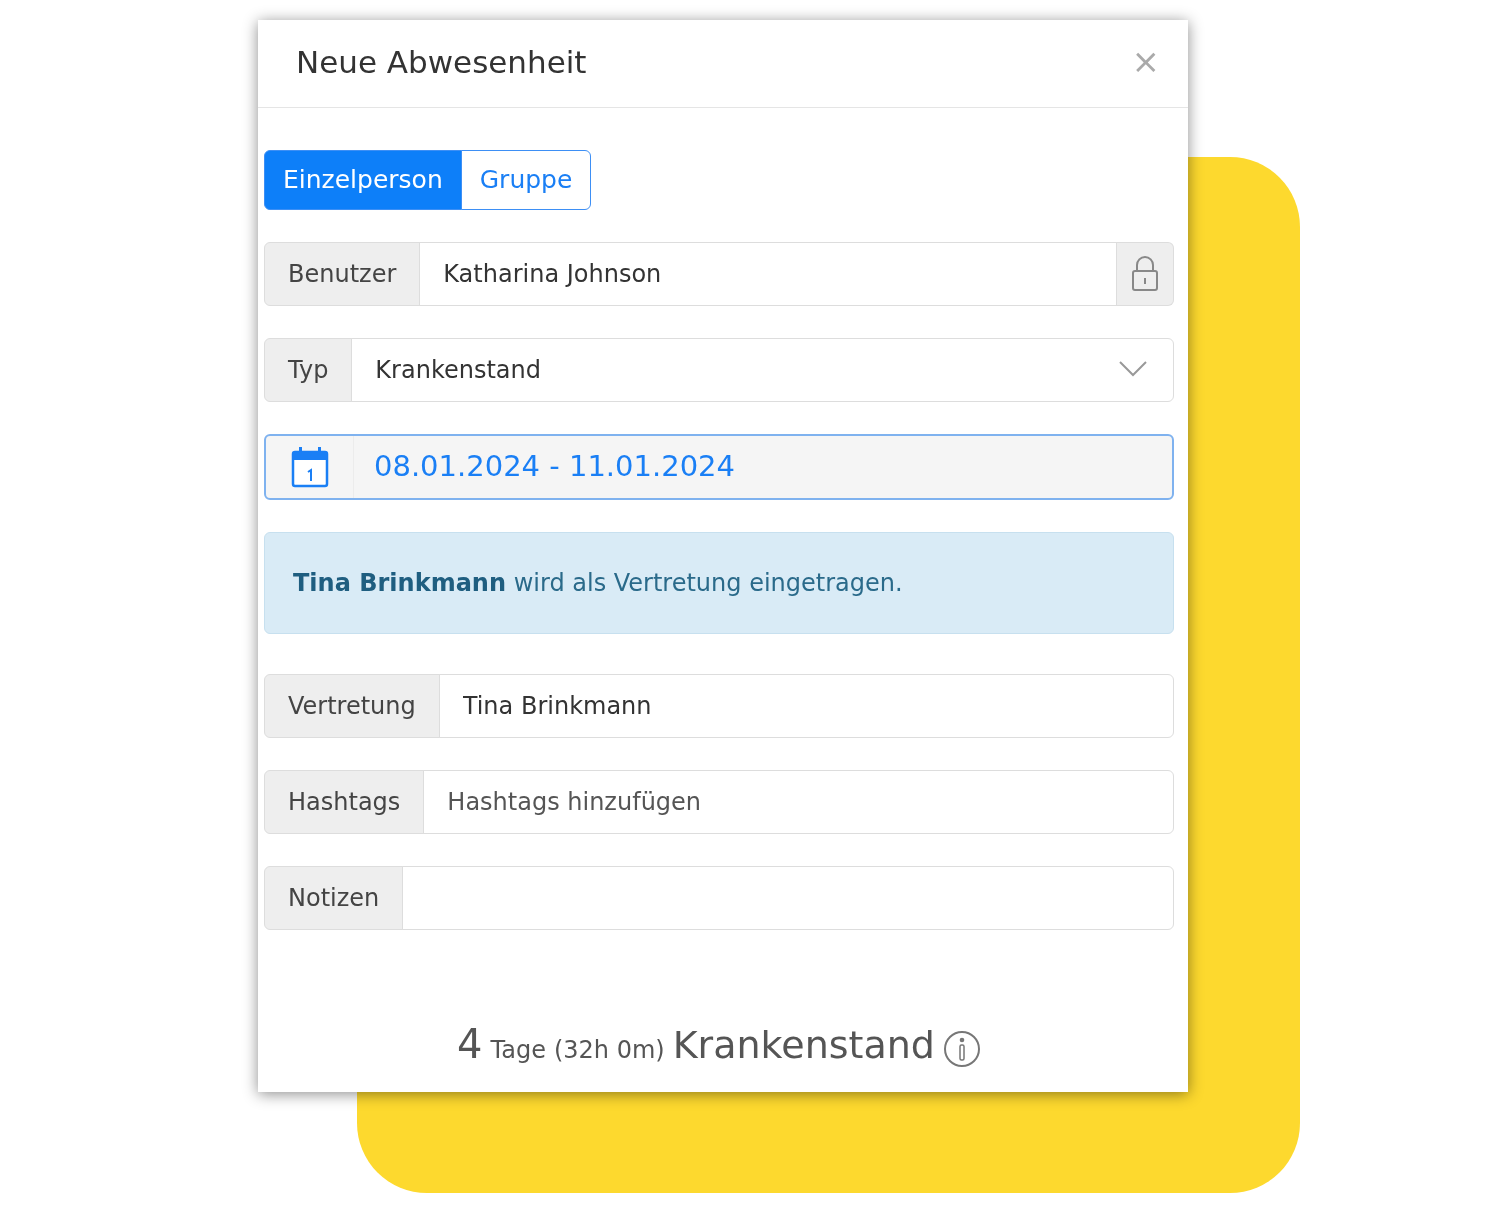  Describe the element at coordinates (609, 1050) in the screenshot. I see `hours-label: (32h 0m)` at that location.